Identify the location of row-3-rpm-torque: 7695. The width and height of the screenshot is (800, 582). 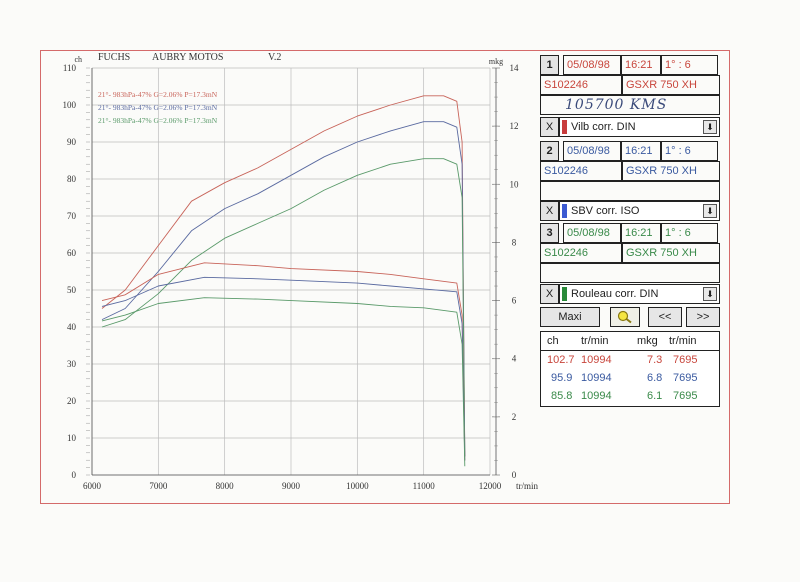
(685, 396).